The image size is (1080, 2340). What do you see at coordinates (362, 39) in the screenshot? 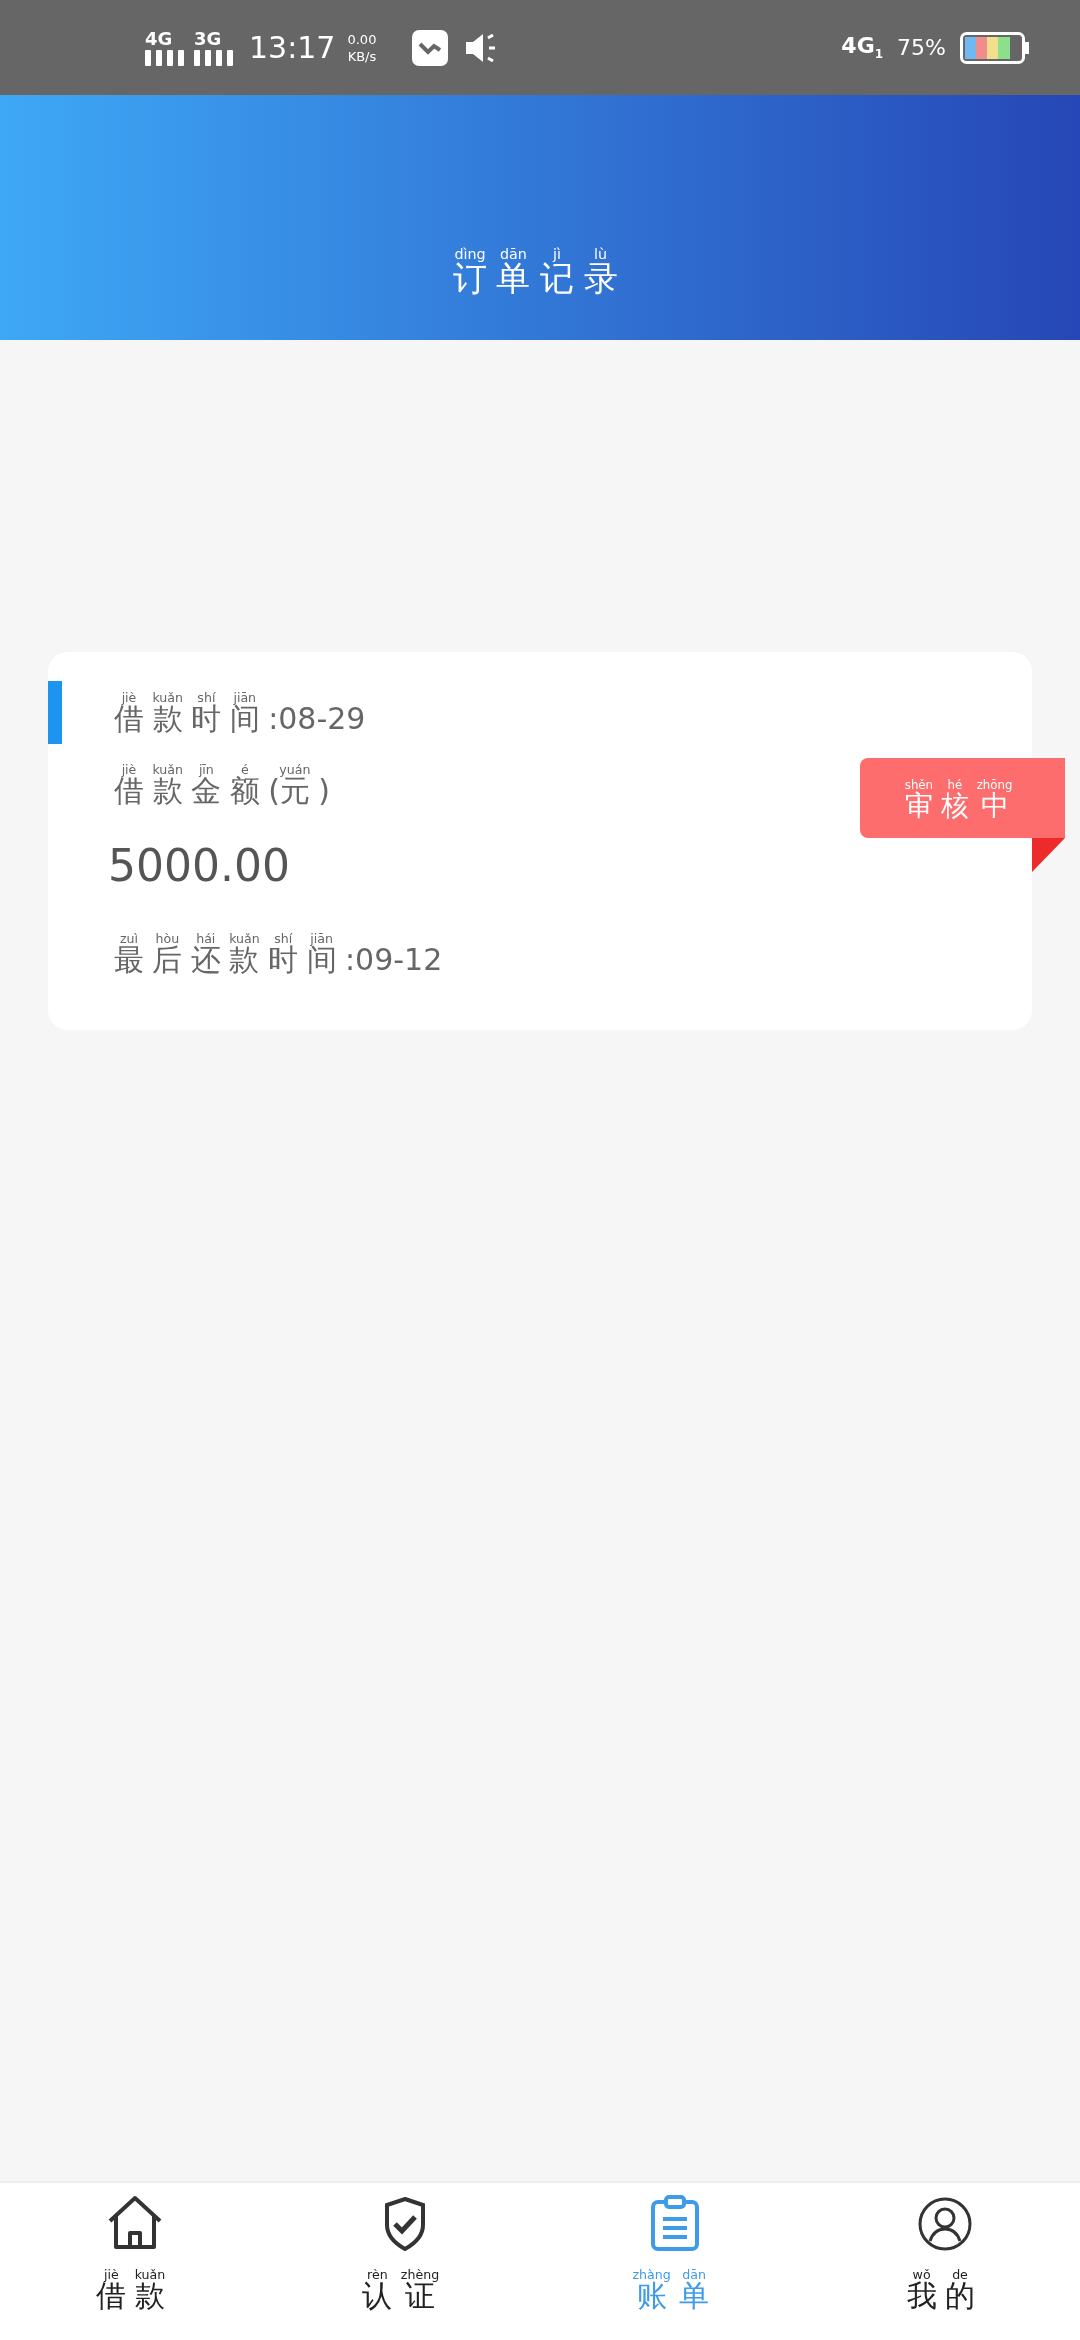
I see `speed-value: 0.00` at bounding box center [362, 39].